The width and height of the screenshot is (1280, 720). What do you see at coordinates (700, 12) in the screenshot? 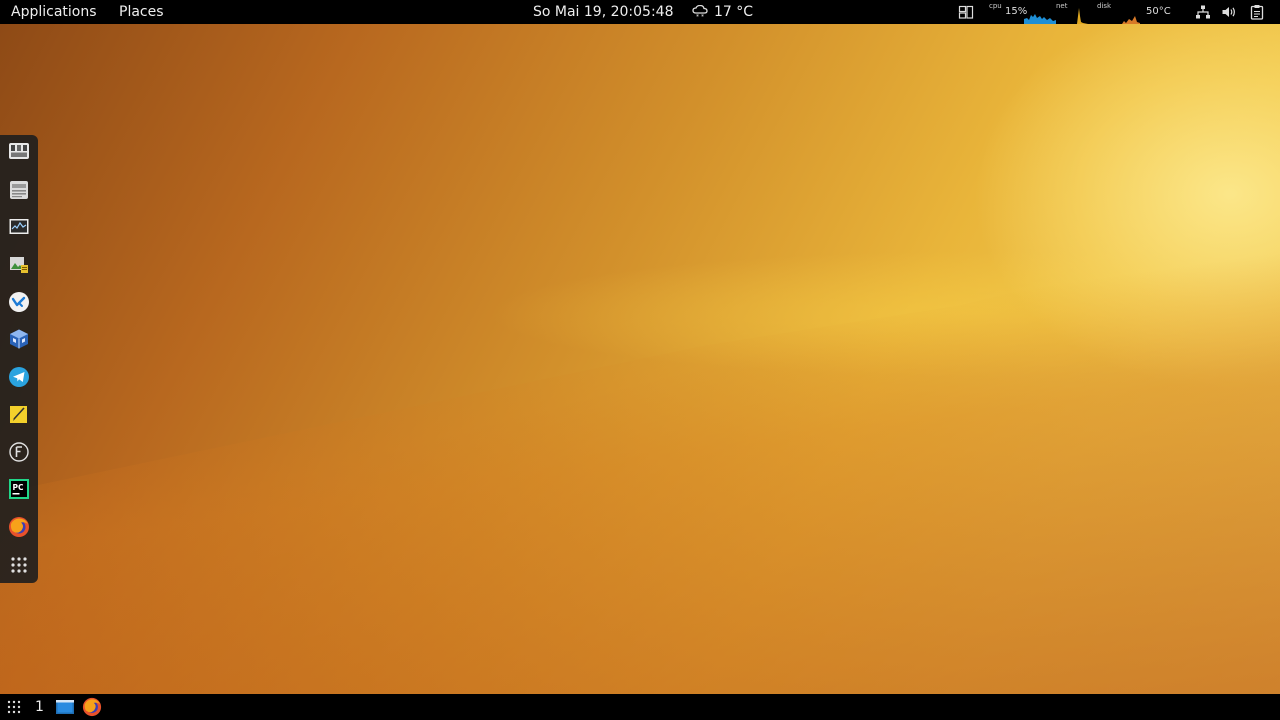
I see `cloud-snow-icon: * *` at bounding box center [700, 12].